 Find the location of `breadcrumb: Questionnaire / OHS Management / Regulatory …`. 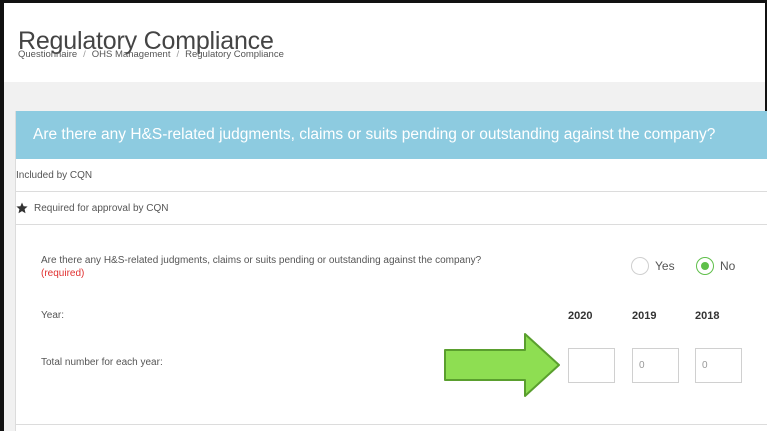

breadcrumb: Questionnaire / OHS Management / Regulatory … is located at coordinates (151, 54).